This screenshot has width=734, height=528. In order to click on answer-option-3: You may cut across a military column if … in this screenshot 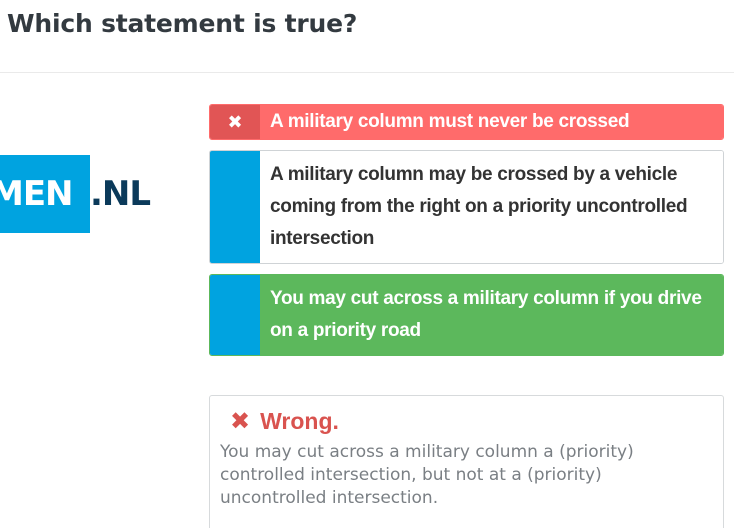, I will do `click(466, 315)`.